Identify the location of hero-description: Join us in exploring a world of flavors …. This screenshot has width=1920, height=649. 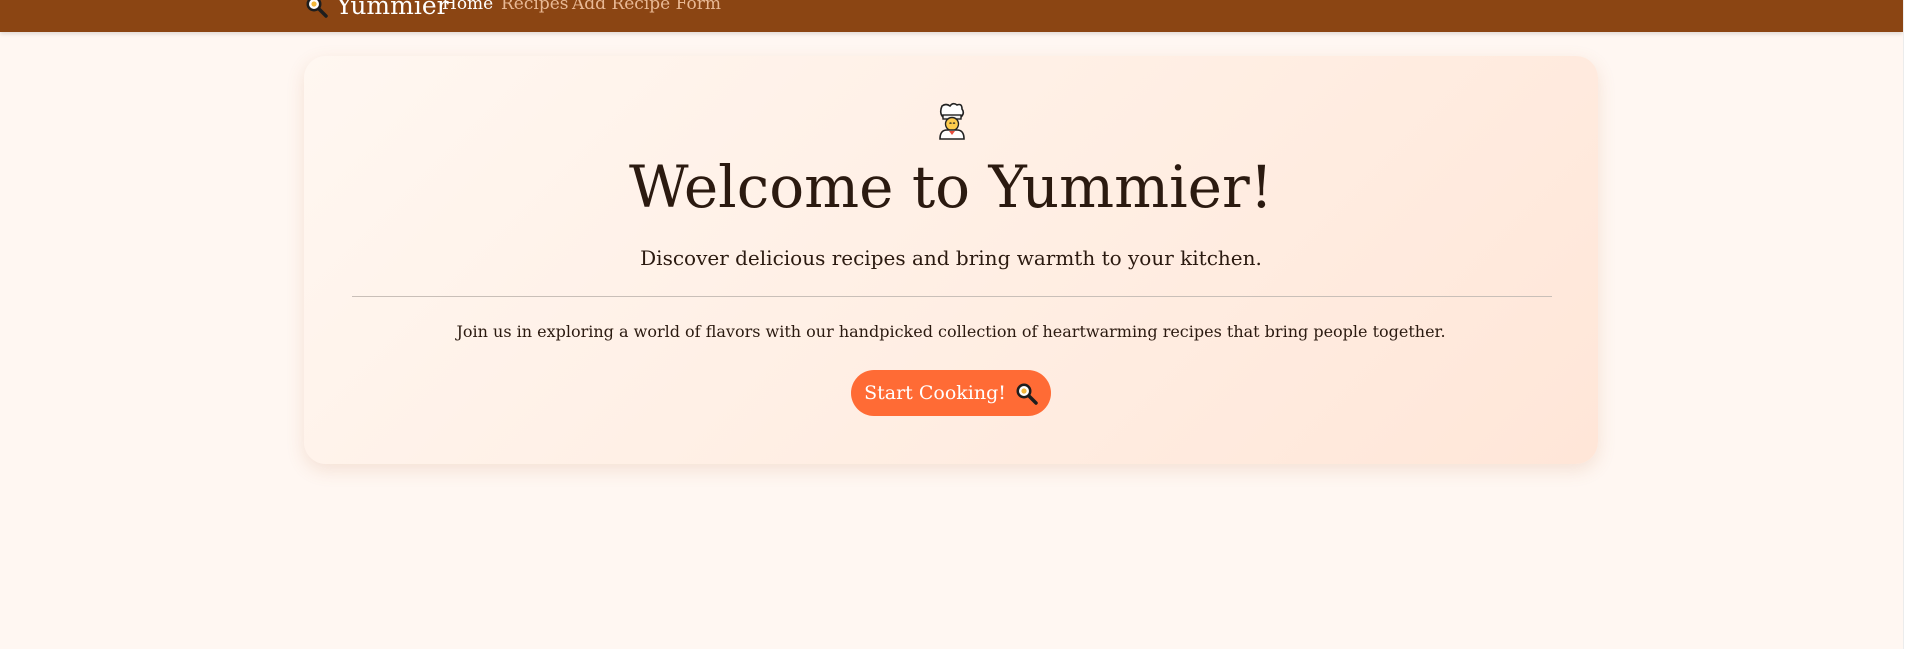
(951, 331).